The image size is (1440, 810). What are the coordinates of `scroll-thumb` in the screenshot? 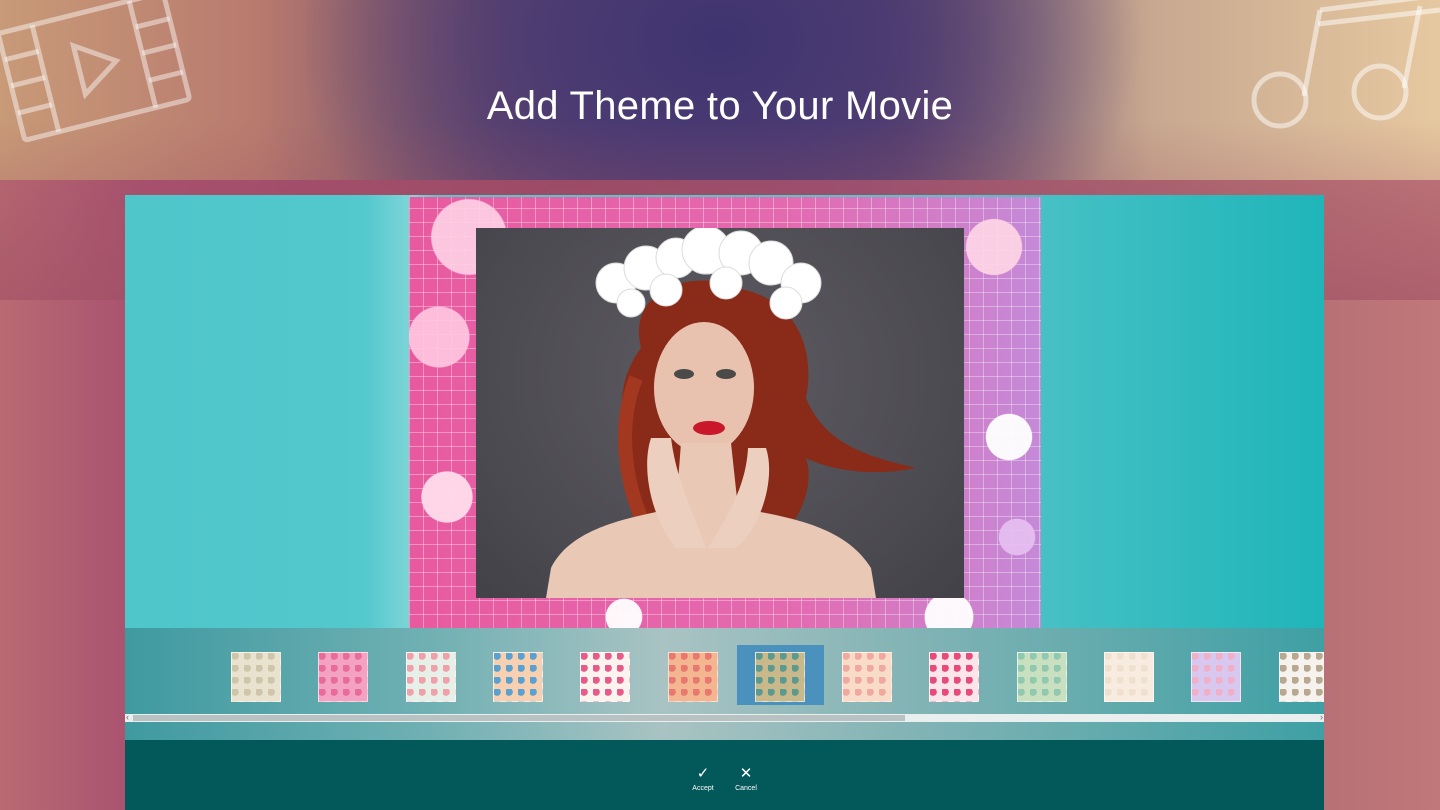 It's located at (519, 718).